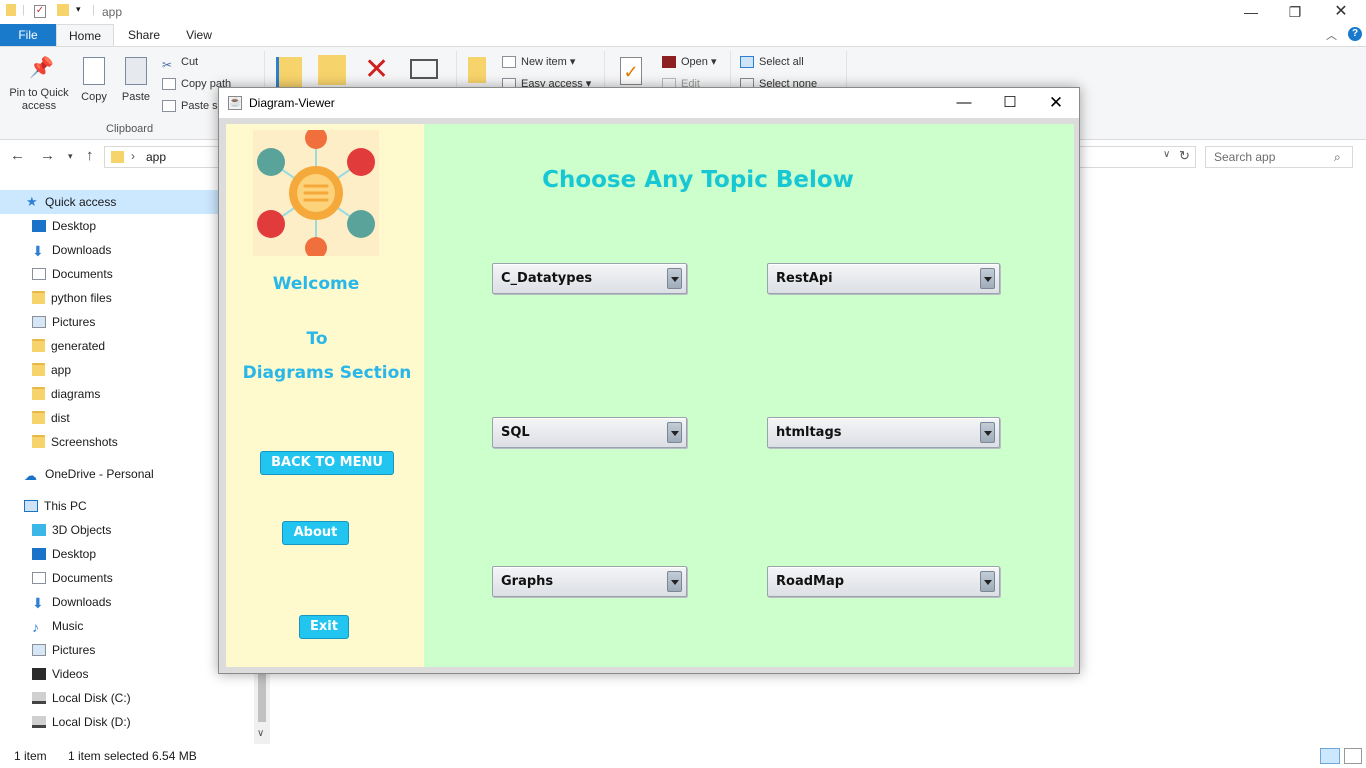  I want to click on collapse-ribbon-icon: ︿, so click(1331, 35).